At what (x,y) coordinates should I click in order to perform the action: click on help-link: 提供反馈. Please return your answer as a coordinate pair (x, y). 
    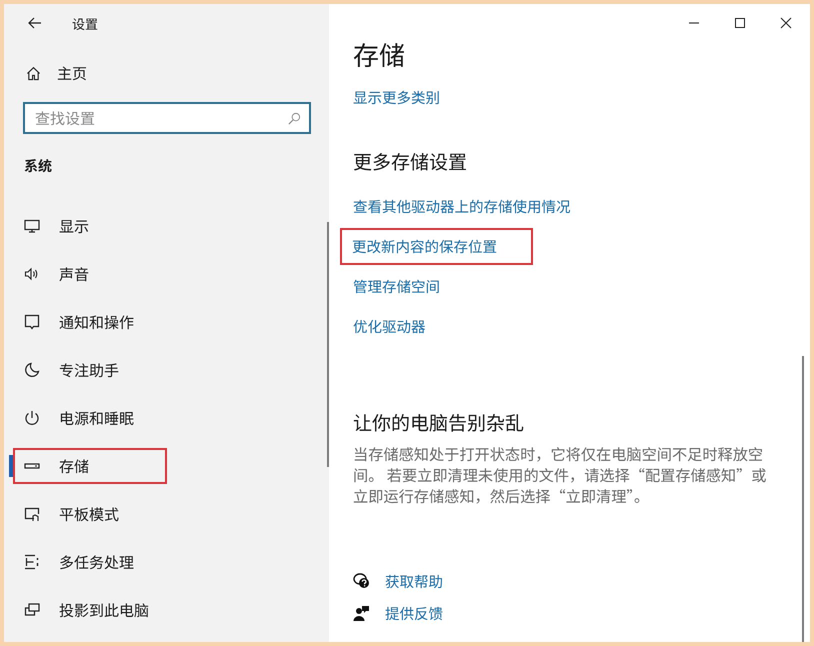
    Looking at the image, I should click on (414, 613).